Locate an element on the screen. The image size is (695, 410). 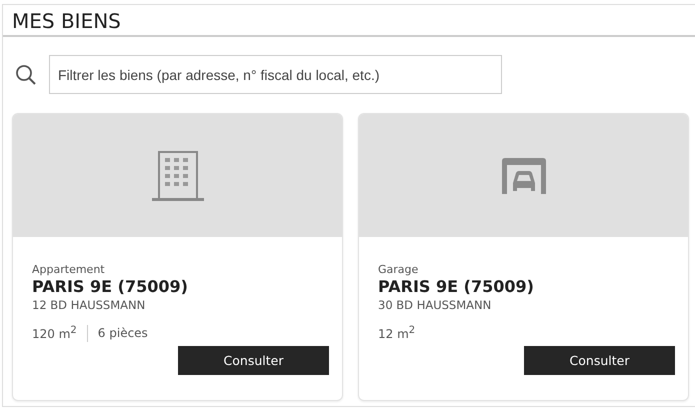
property-address: 12 BD HAUSSMANN is located at coordinates (89, 305).